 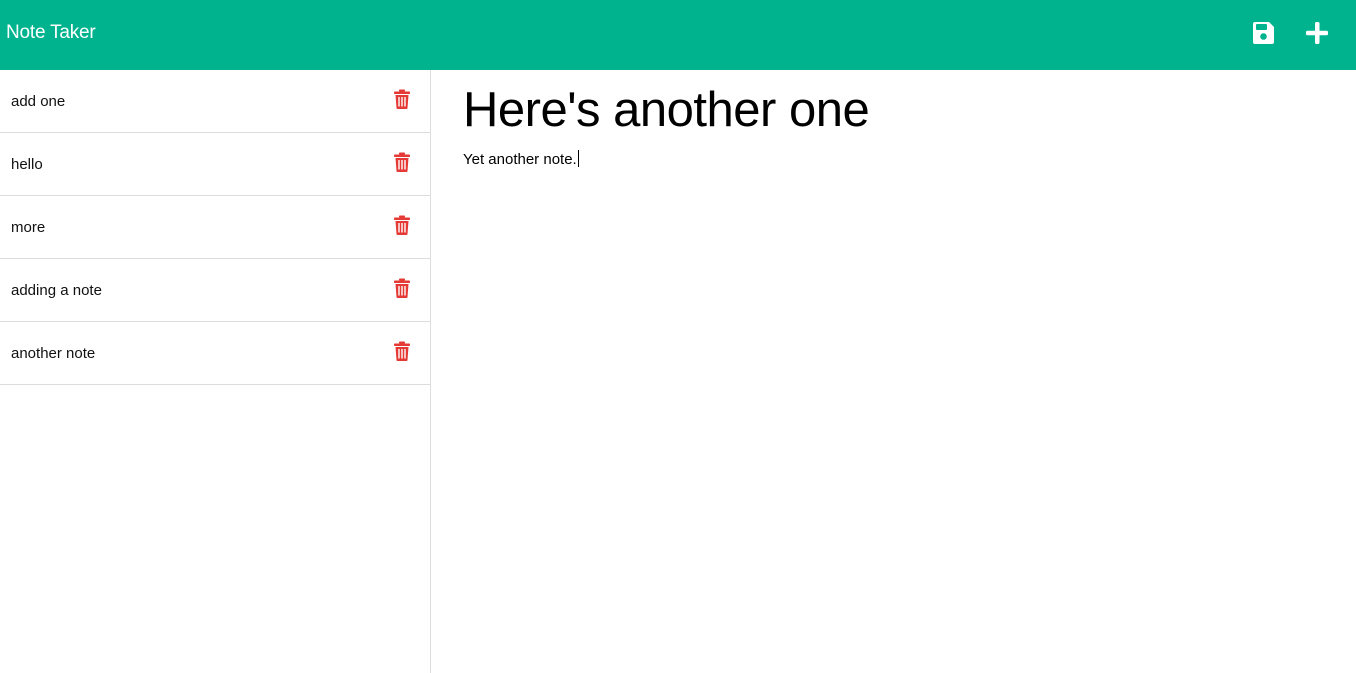 I want to click on text-caret, so click(x=578, y=158).